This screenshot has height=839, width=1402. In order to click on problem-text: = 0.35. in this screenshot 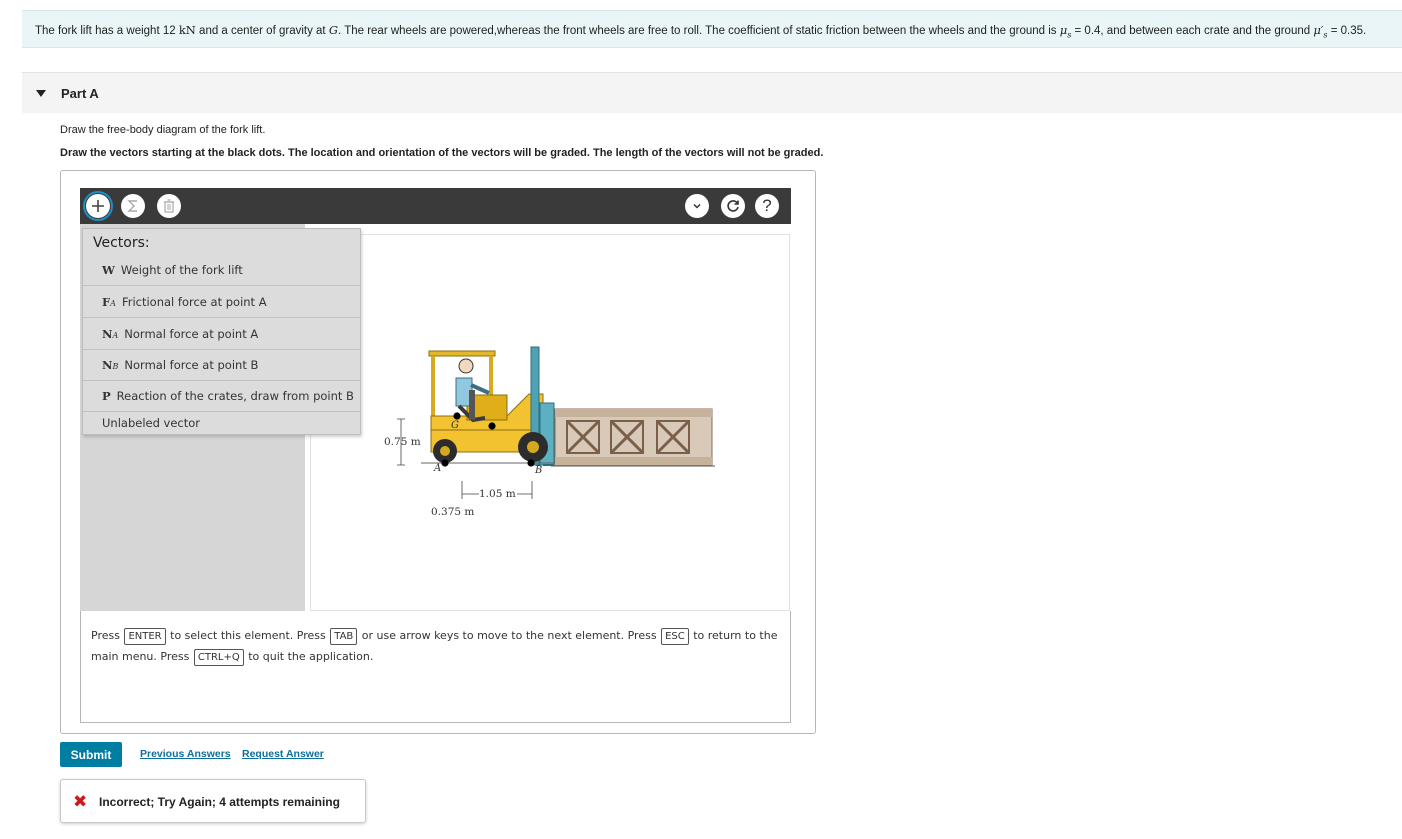, I will do `click(1347, 31)`.